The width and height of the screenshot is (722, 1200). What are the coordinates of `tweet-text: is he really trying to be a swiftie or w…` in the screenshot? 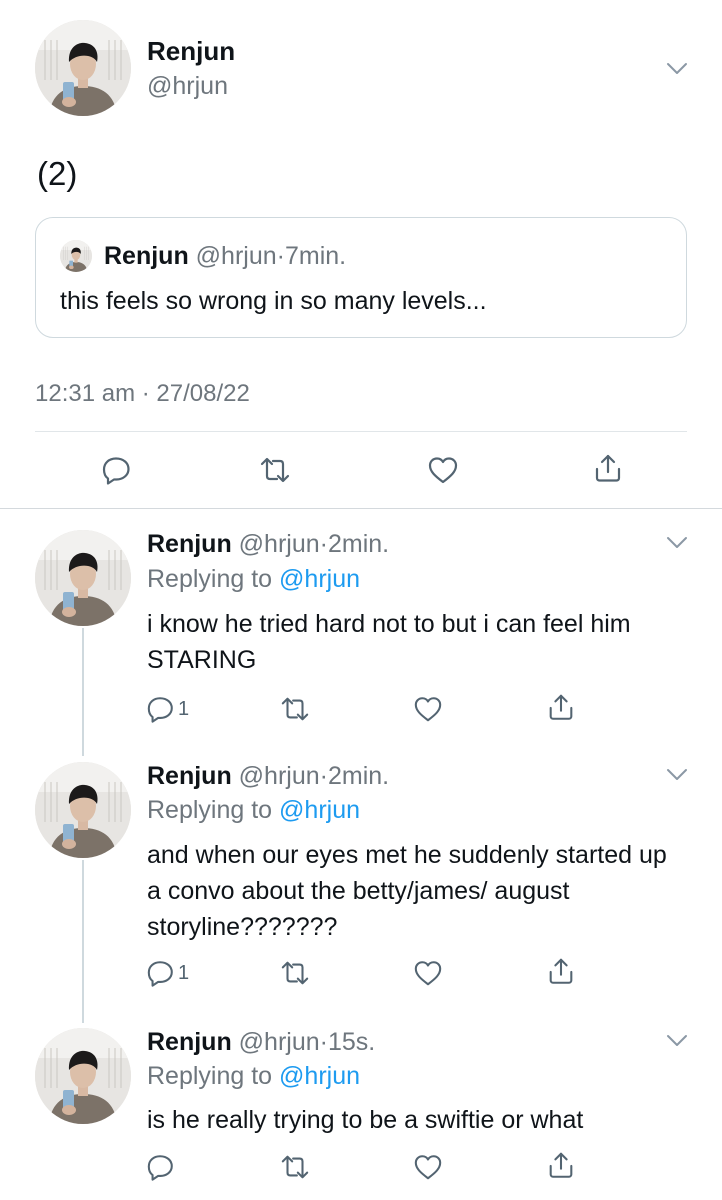 It's located at (365, 1120).